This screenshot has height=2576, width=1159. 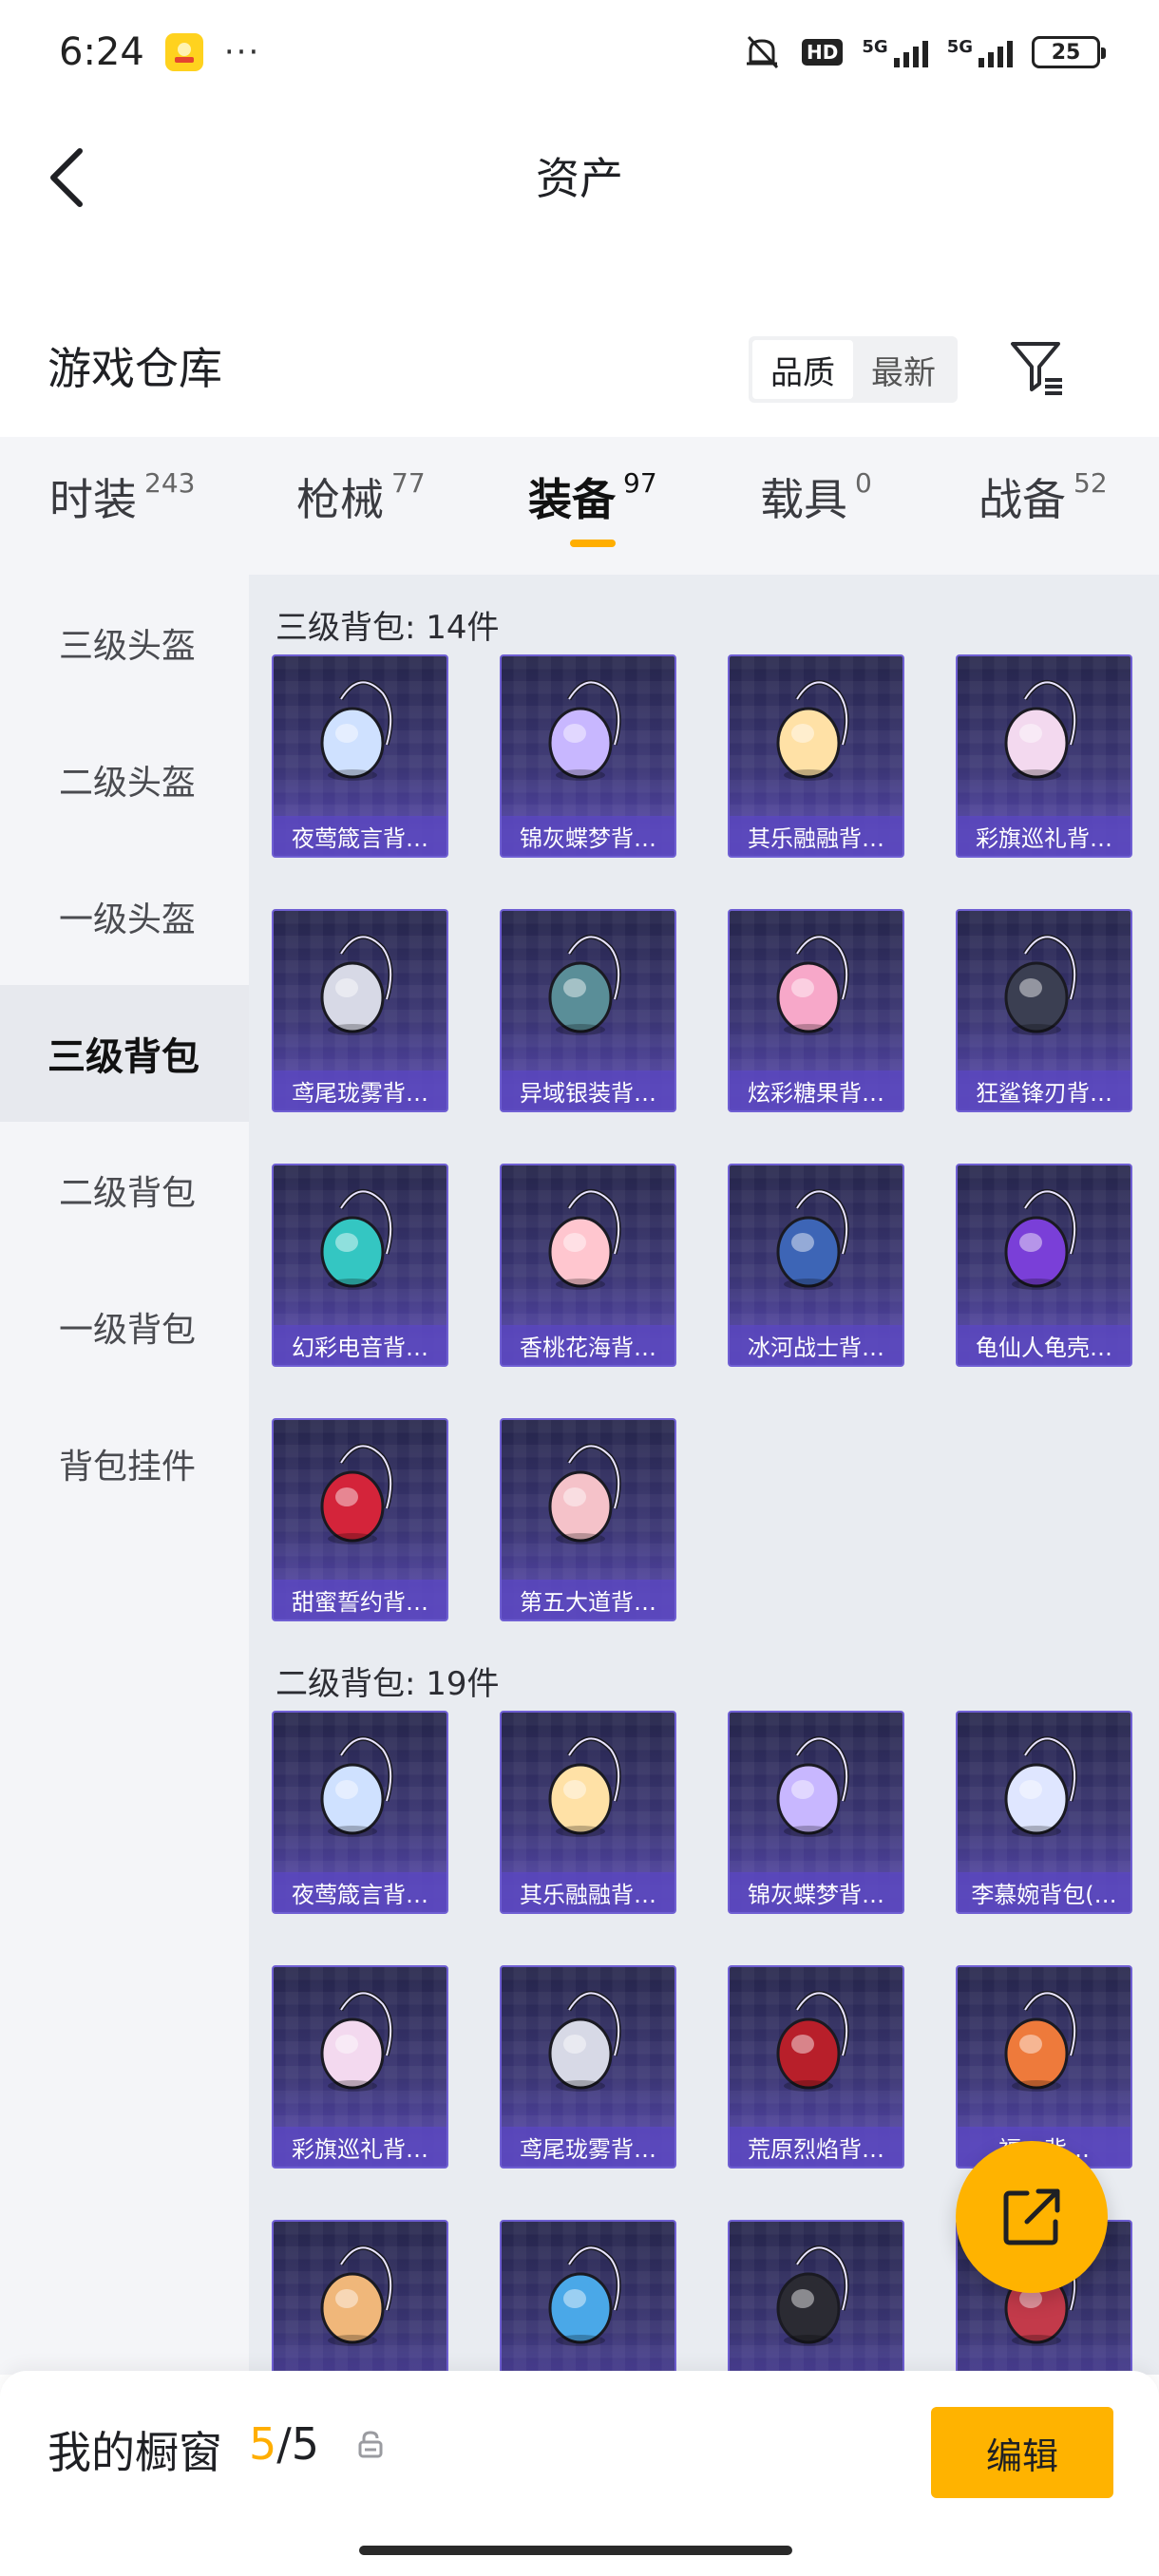 What do you see at coordinates (183, 52) in the screenshot?
I see `app-notification-icon` at bounding box center [183, 52].